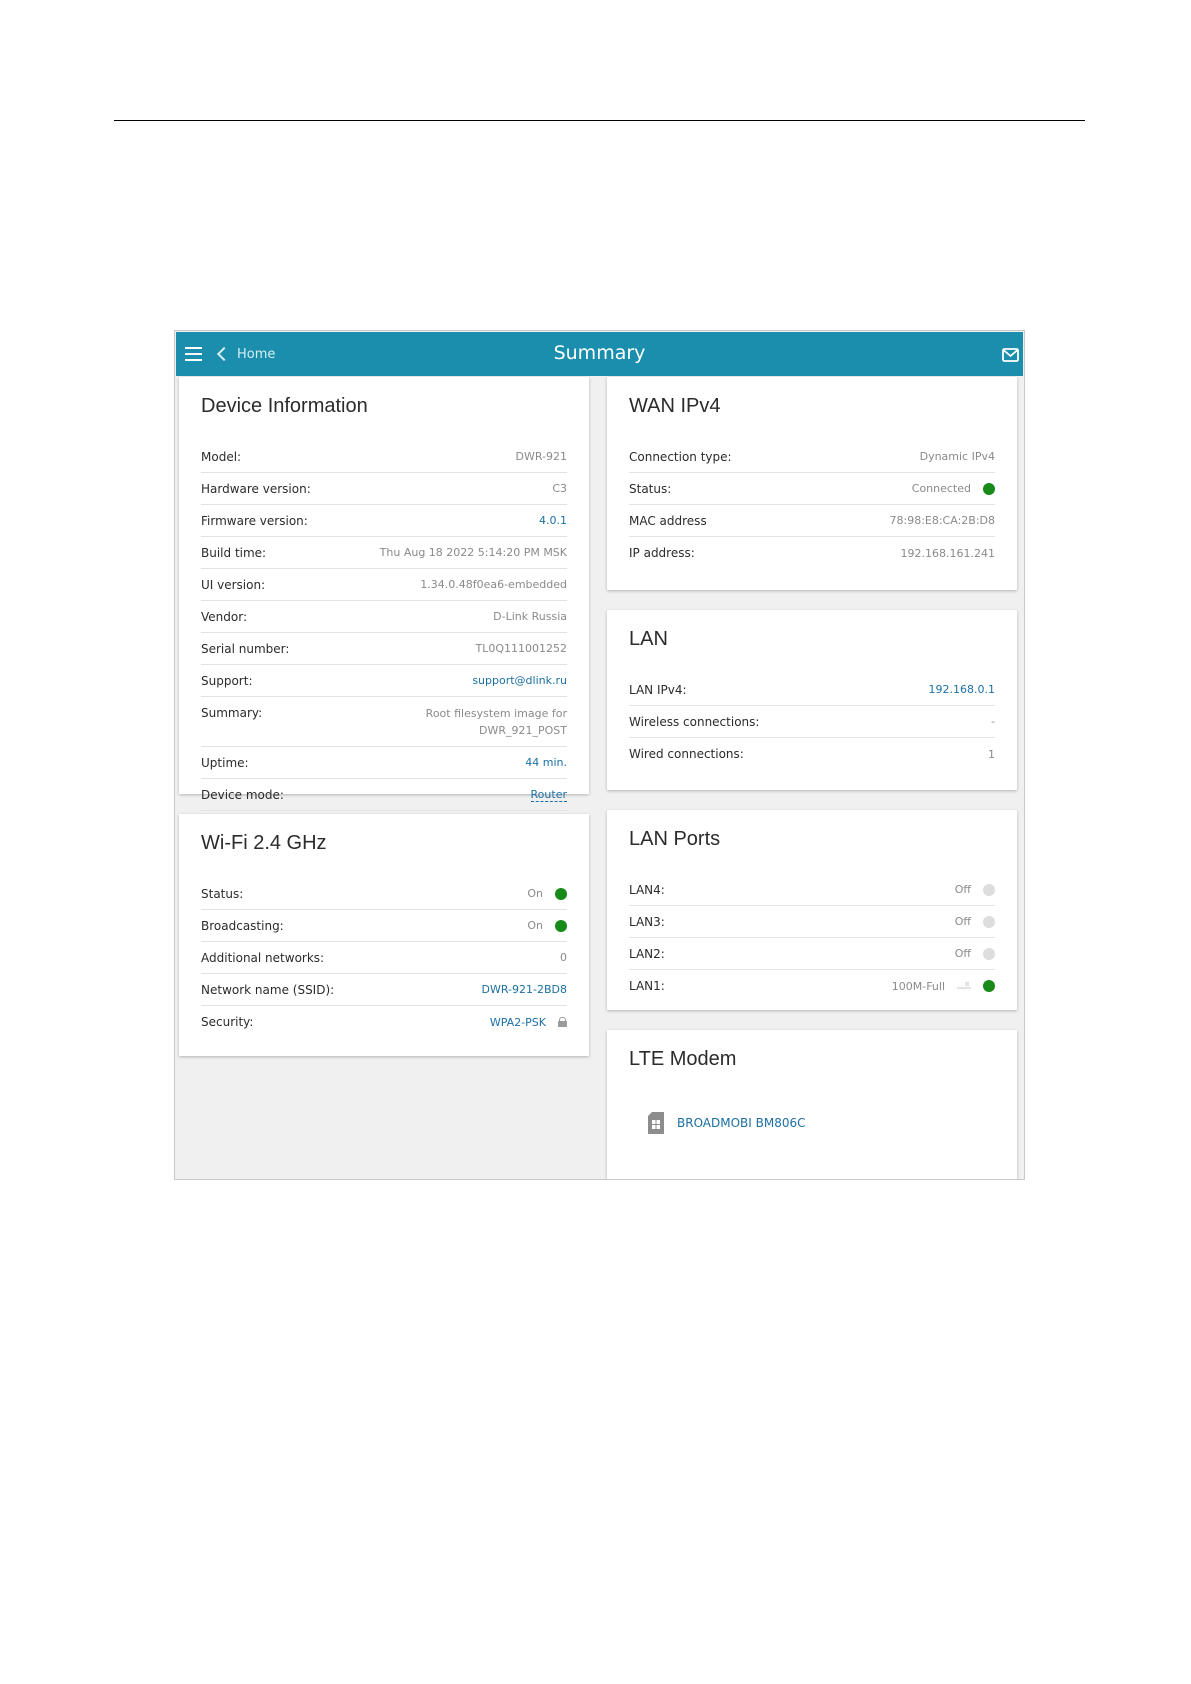 This screenshot has width=1191, height=1684. What do you see at coordinates (242, 925) in the screenshot?
I see `row-label: Broadcasting:` at bounding box center [242, 925].